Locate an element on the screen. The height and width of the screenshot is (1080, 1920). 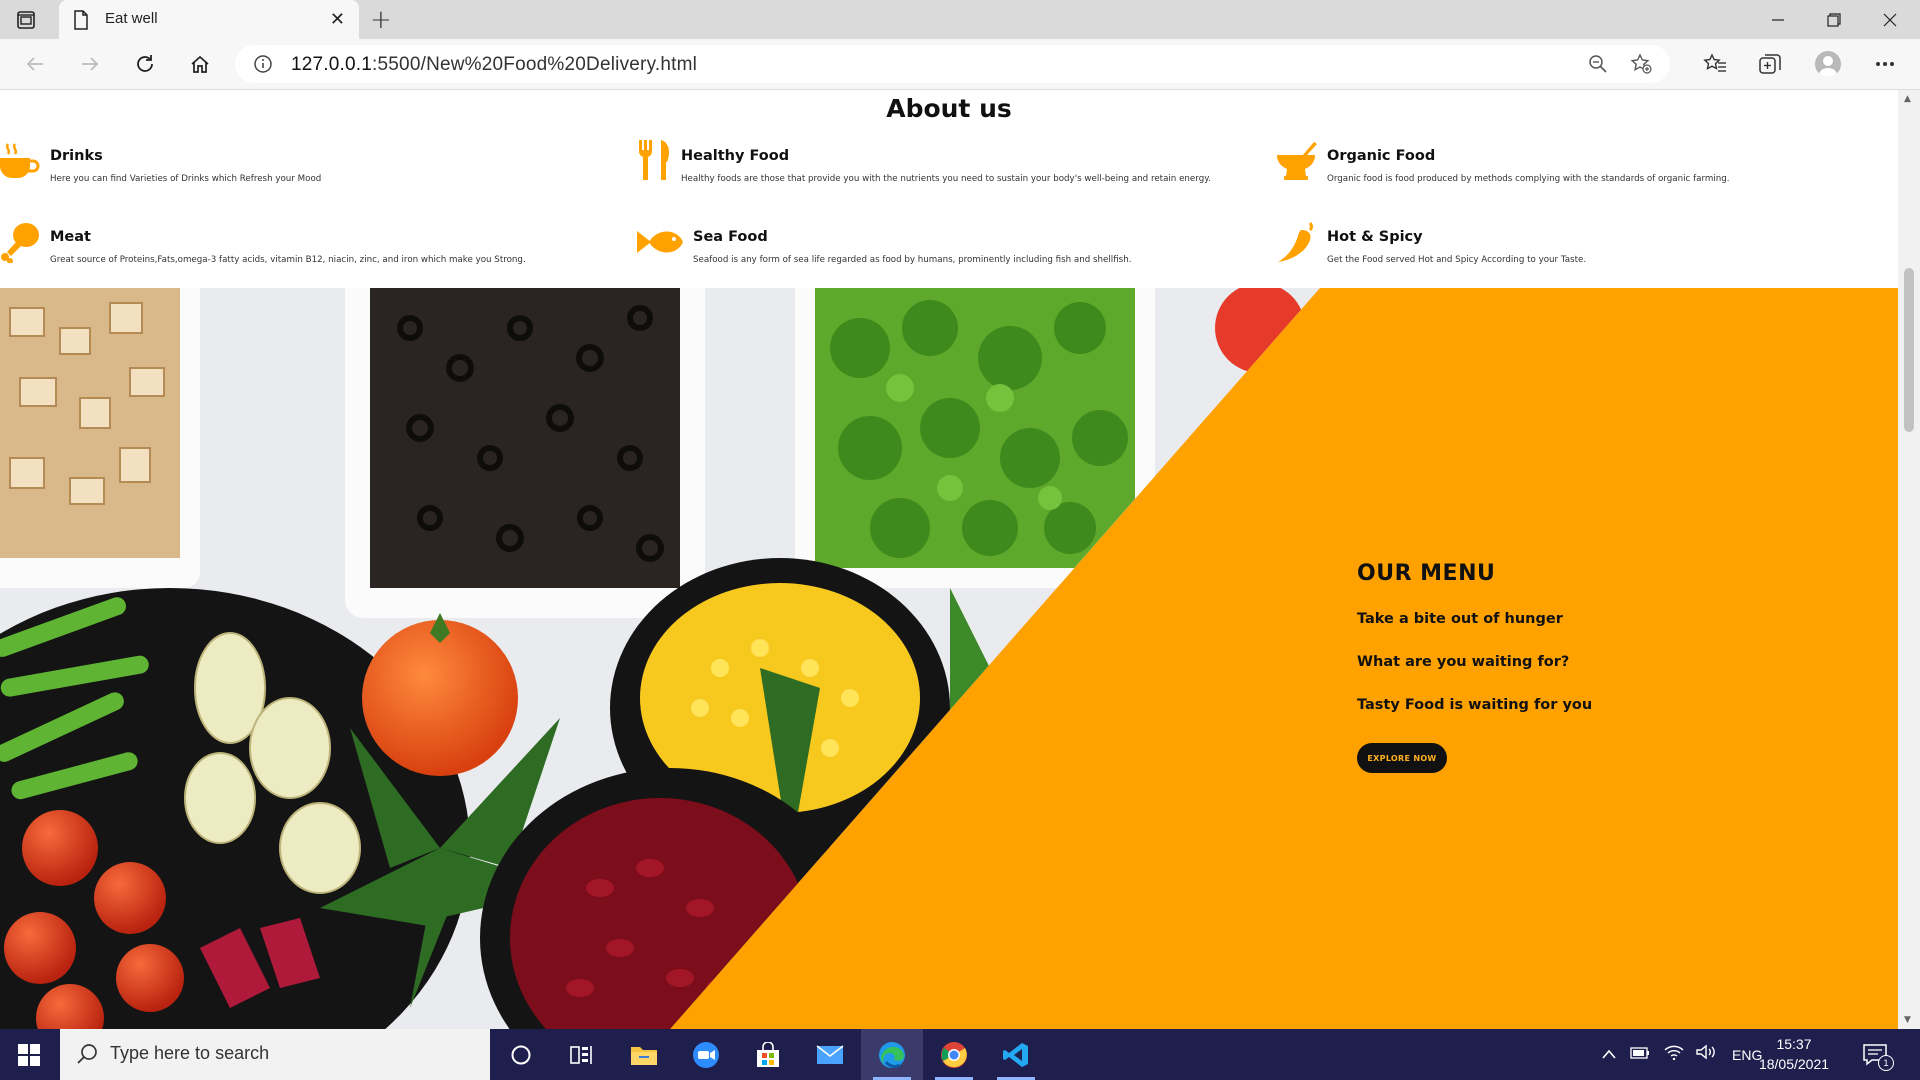
feature-name: Meat is located at coordinates (70, 237).